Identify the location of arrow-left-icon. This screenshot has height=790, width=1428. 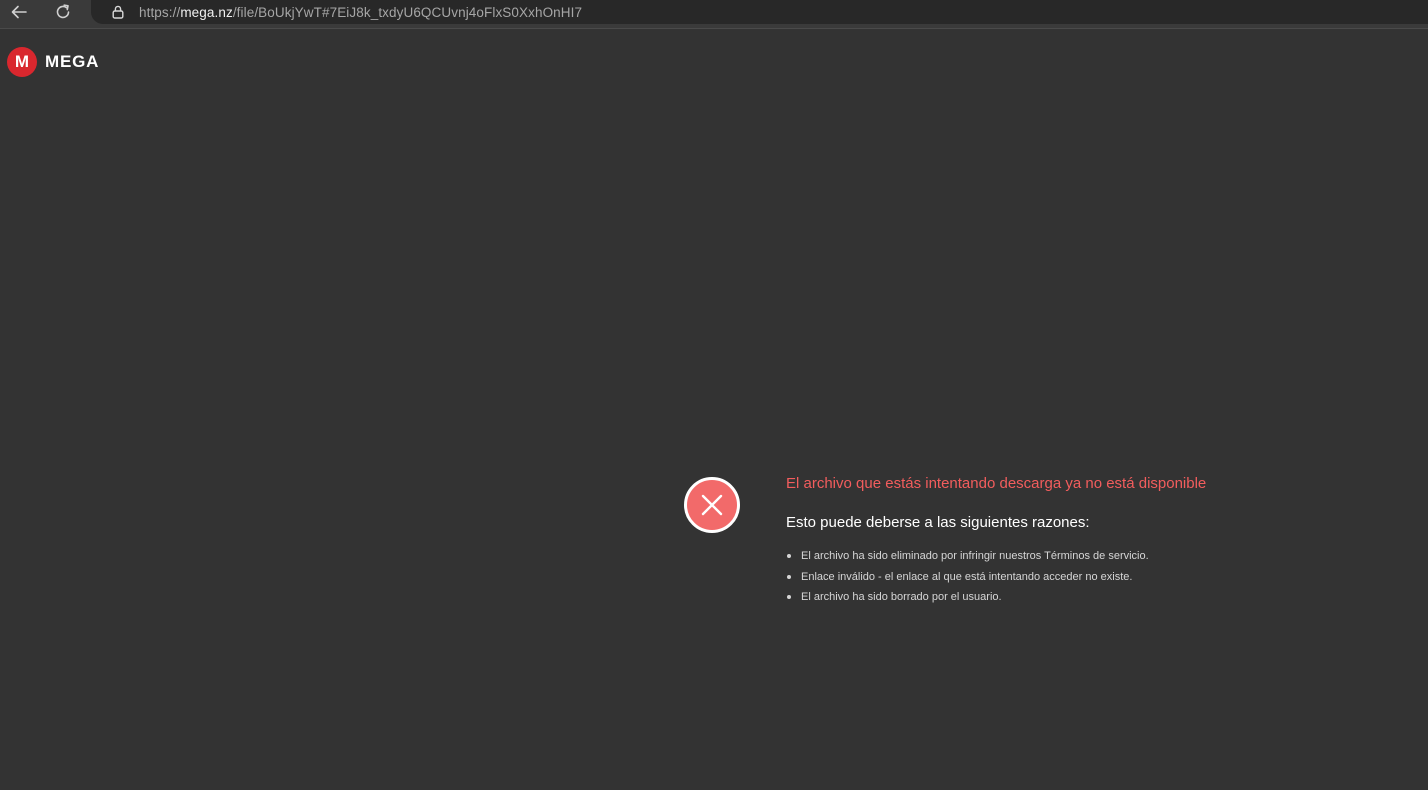
(19, 12).